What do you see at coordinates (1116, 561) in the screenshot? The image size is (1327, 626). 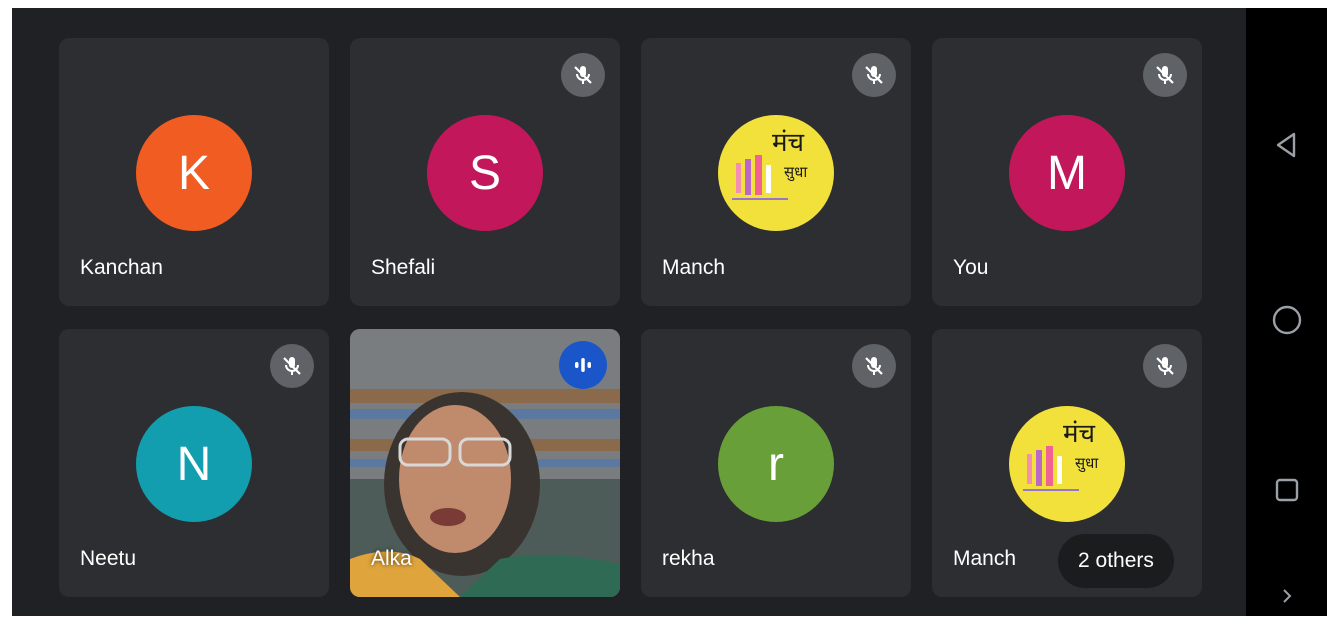 I see `others-button: 2 others` at bounding box center [1116, 561].